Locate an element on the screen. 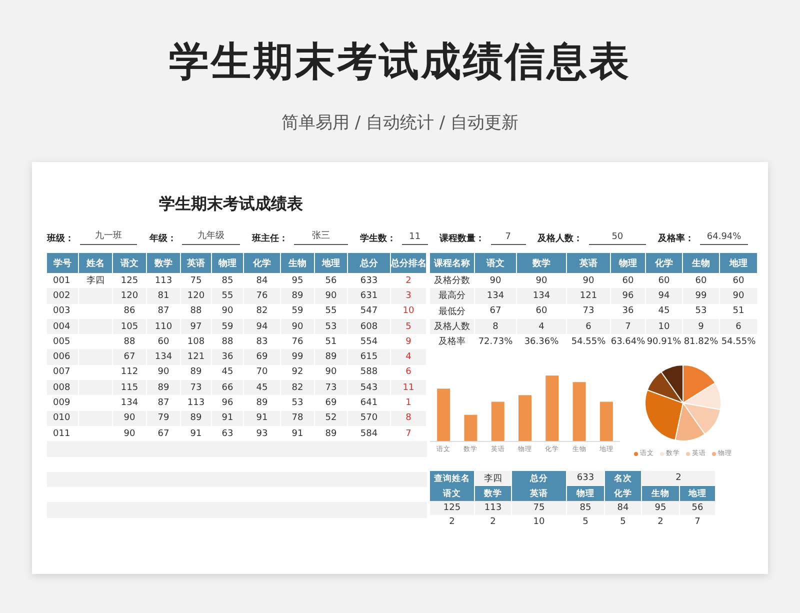  table-cell: 97 is located at coordinates (196, 326).